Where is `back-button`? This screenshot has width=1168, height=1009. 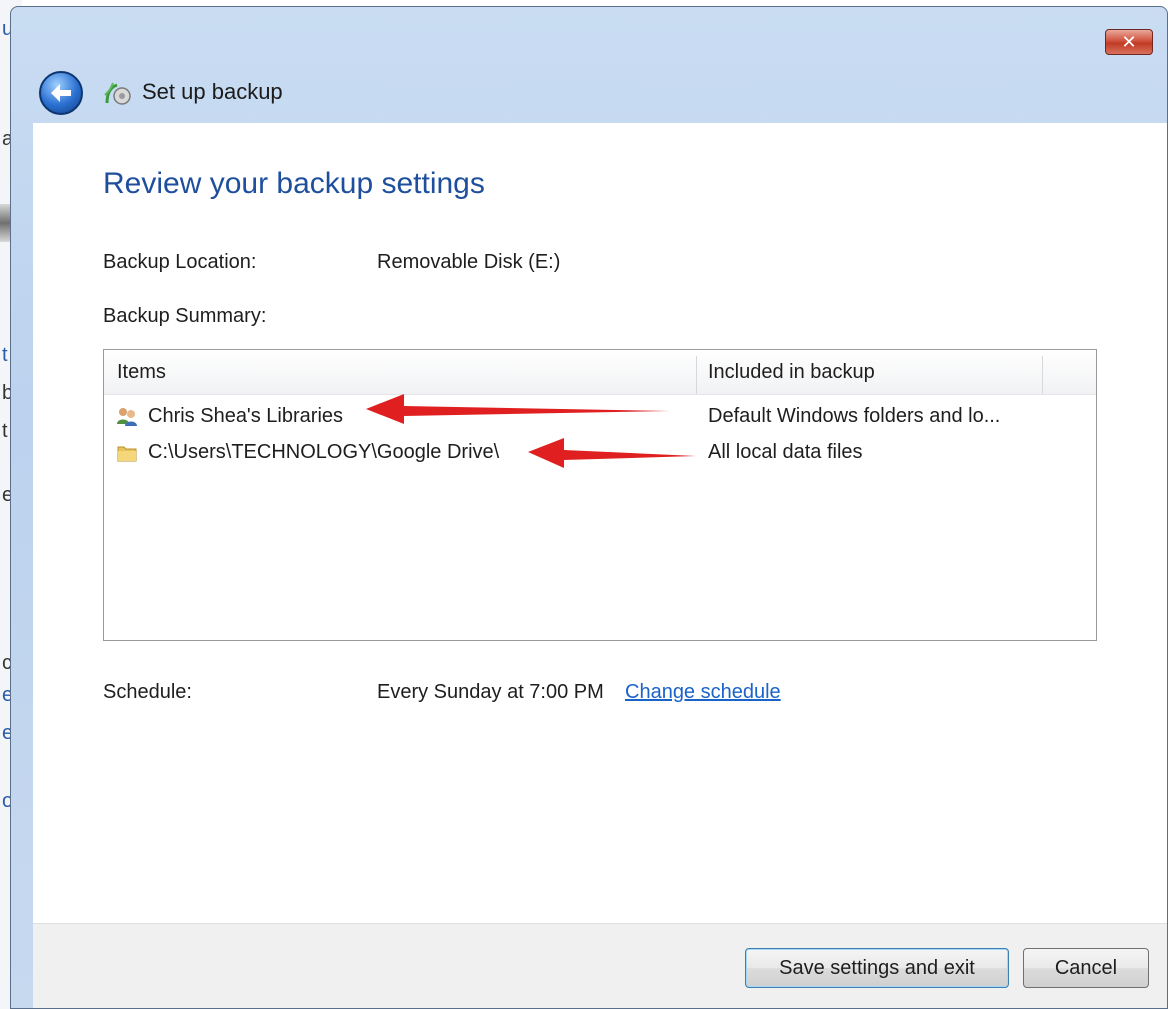
back-button is located at coordinates (61, 93).